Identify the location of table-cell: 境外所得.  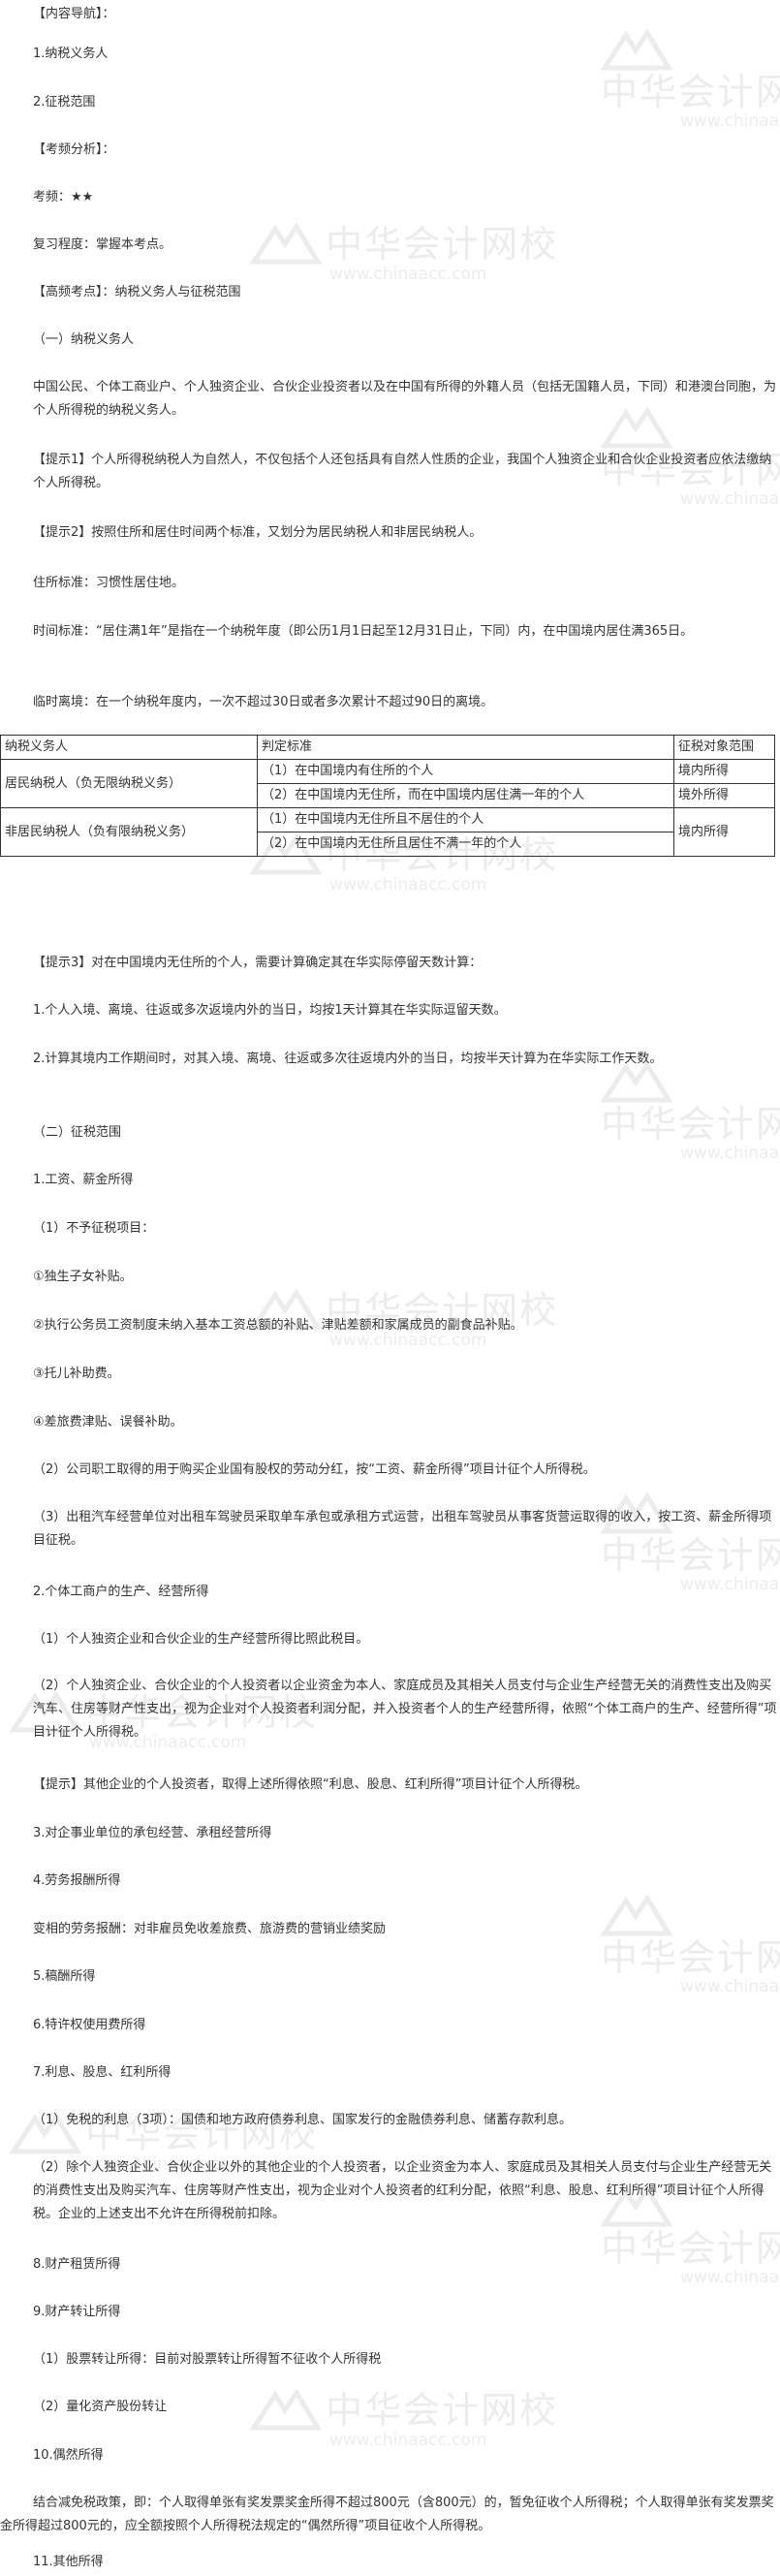
(724, 795).